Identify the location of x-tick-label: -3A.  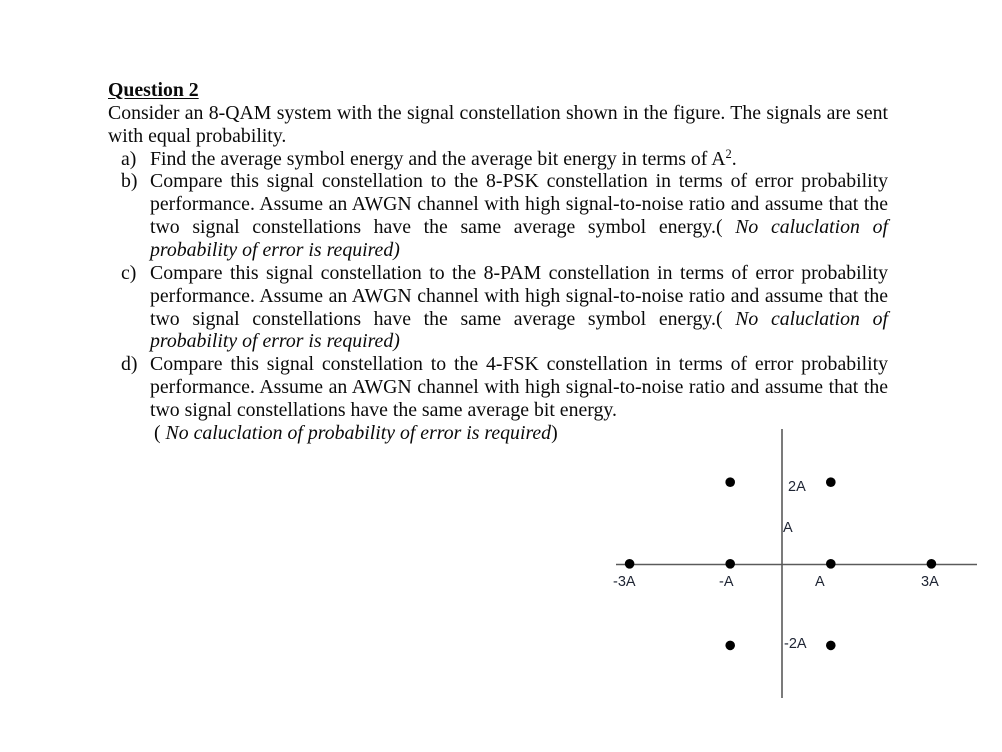
(624, 582).